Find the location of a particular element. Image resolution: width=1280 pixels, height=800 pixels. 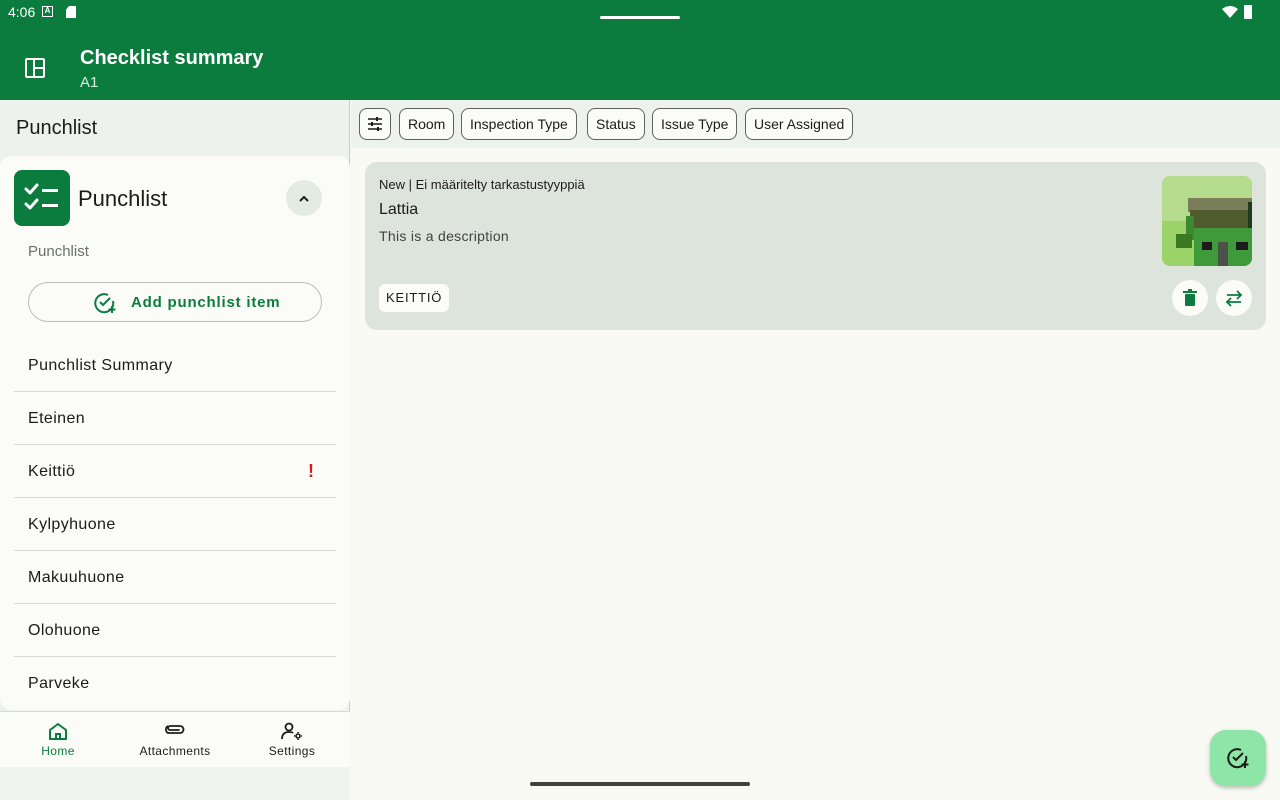

filter-chip-inspection-type: Inspection Type is located at coordinates (519, 124).